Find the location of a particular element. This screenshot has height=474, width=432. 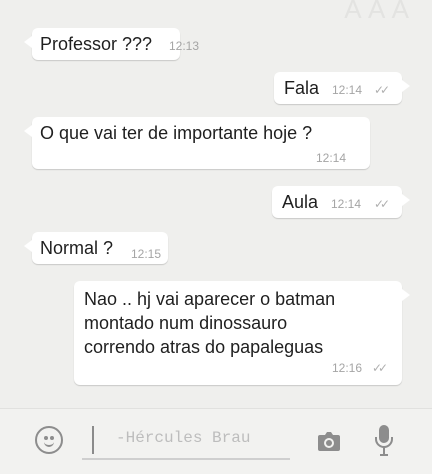

message-time: 12:13 is located at coordinates (184, 46).